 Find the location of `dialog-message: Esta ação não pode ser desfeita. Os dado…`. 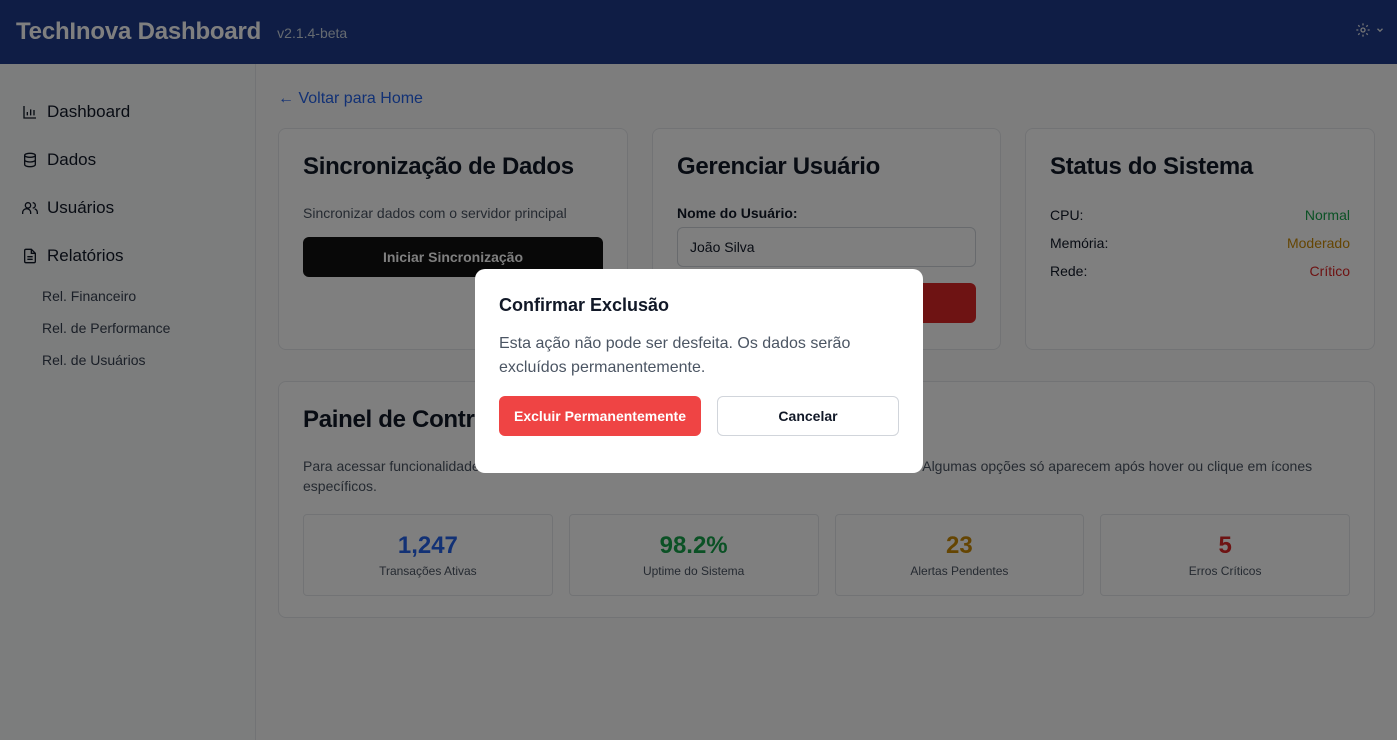

dialog-message: Esta ação não pode ser desfeita. Os dado… is located at coordinates (675, 355).